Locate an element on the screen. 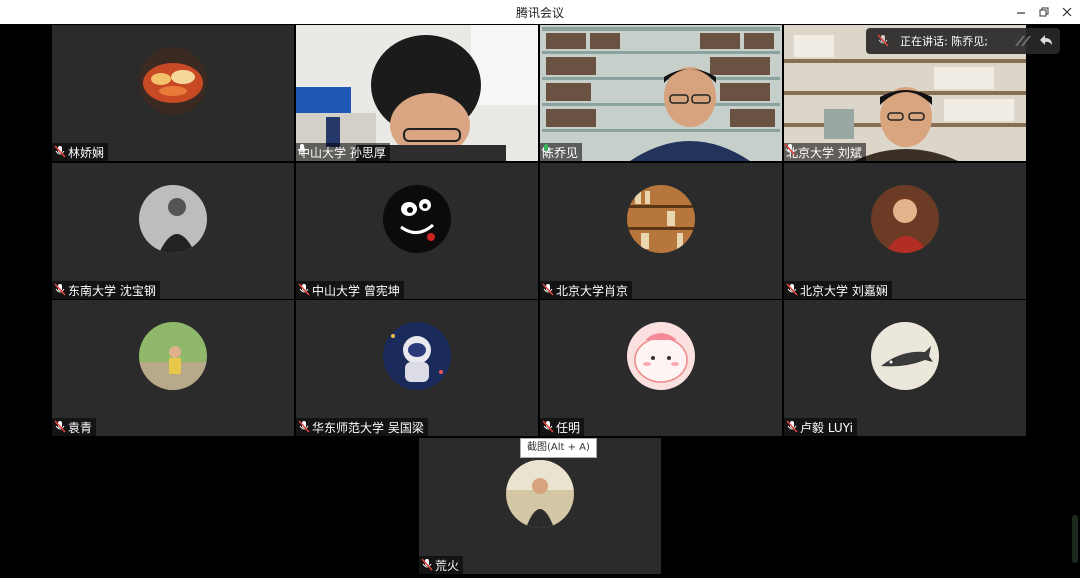 This screenshot has height=578, width=1080. participant-tile: 卢毅 LUYi is located at coordinates (905, 368).